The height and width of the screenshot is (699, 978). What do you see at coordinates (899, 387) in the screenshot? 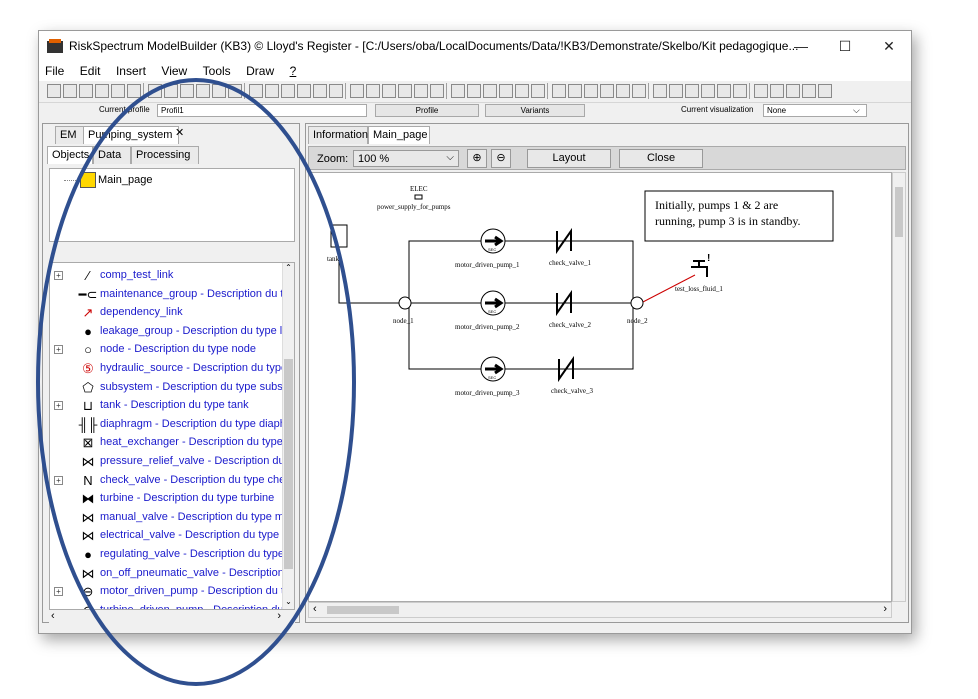
I see `canvas-vertical-scrollbar` at bounding box center [899, 387].